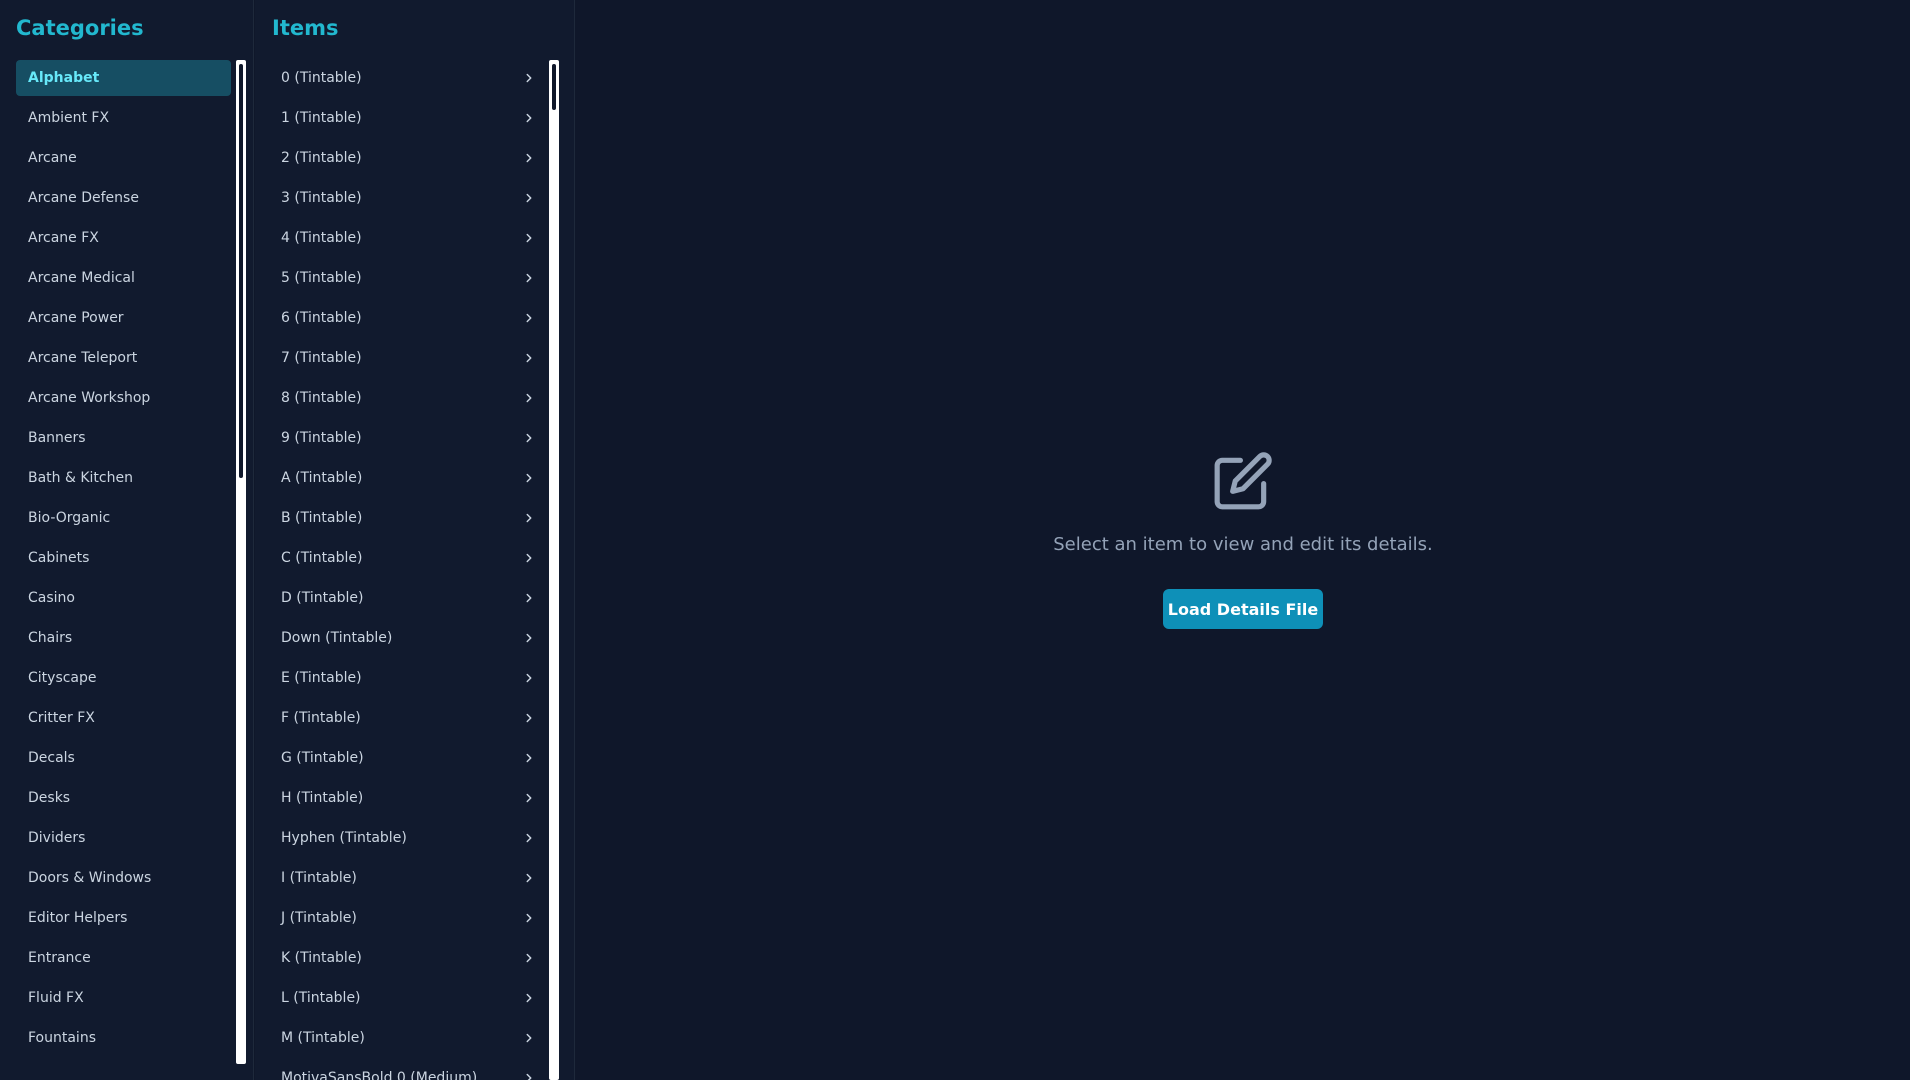  I want to click on category-item: Entrance, so click(123, 958).